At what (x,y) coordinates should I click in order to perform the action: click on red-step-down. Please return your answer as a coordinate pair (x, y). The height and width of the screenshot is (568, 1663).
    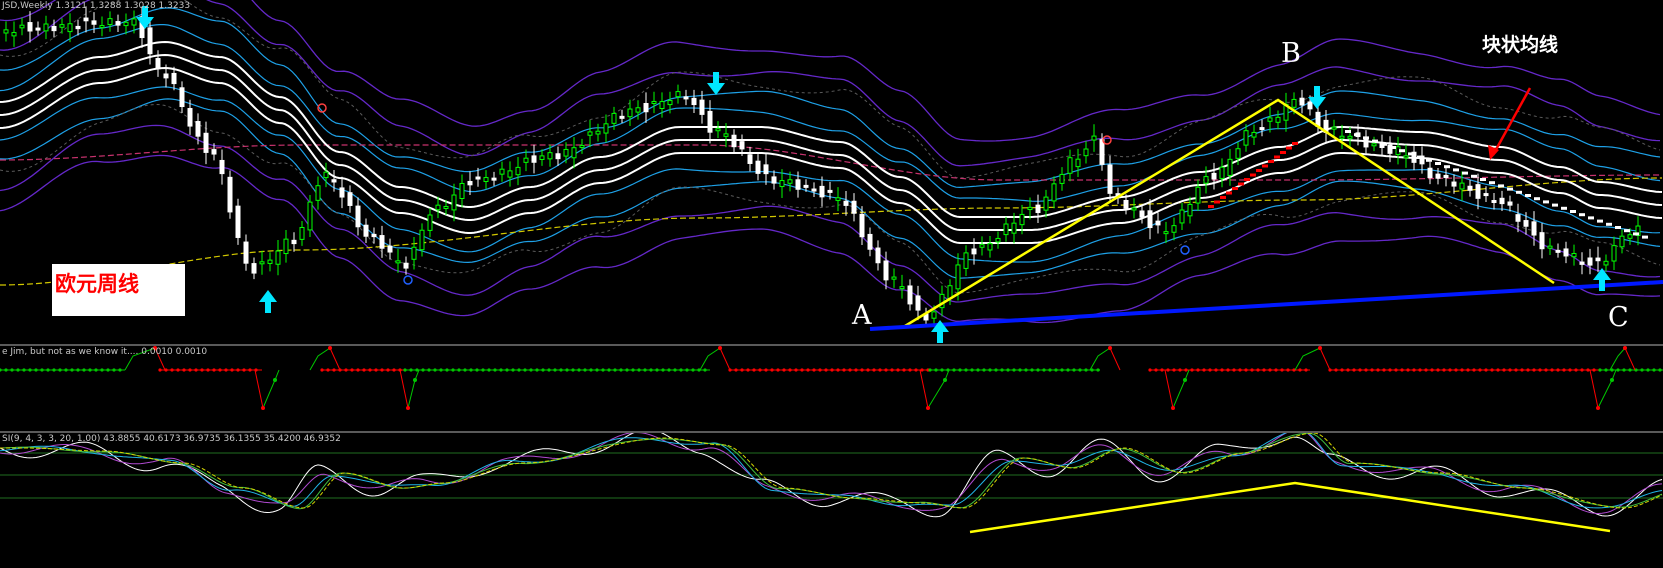
    Looking at the image, I should click on (1115, 359).